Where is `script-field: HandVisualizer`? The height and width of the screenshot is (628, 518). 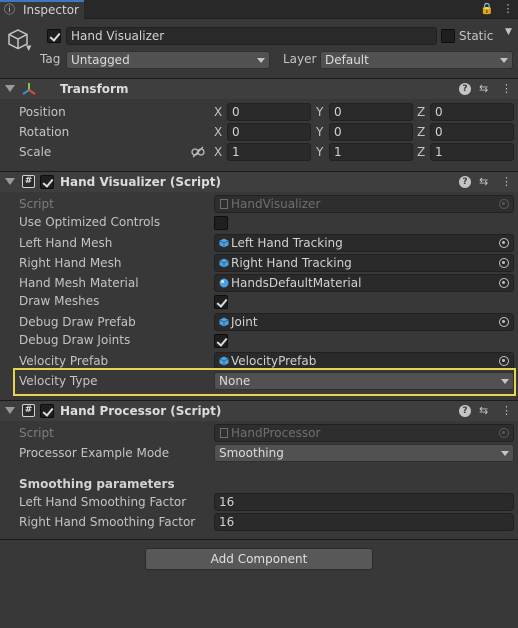
script-field: HandVisualizer is located at coordinates (364, 204).